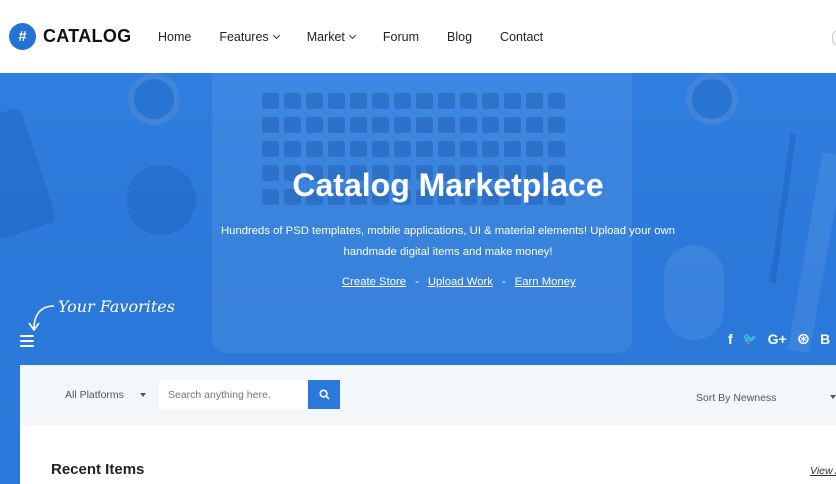  I want to click on nav-label: Blog, so click(460, 37).